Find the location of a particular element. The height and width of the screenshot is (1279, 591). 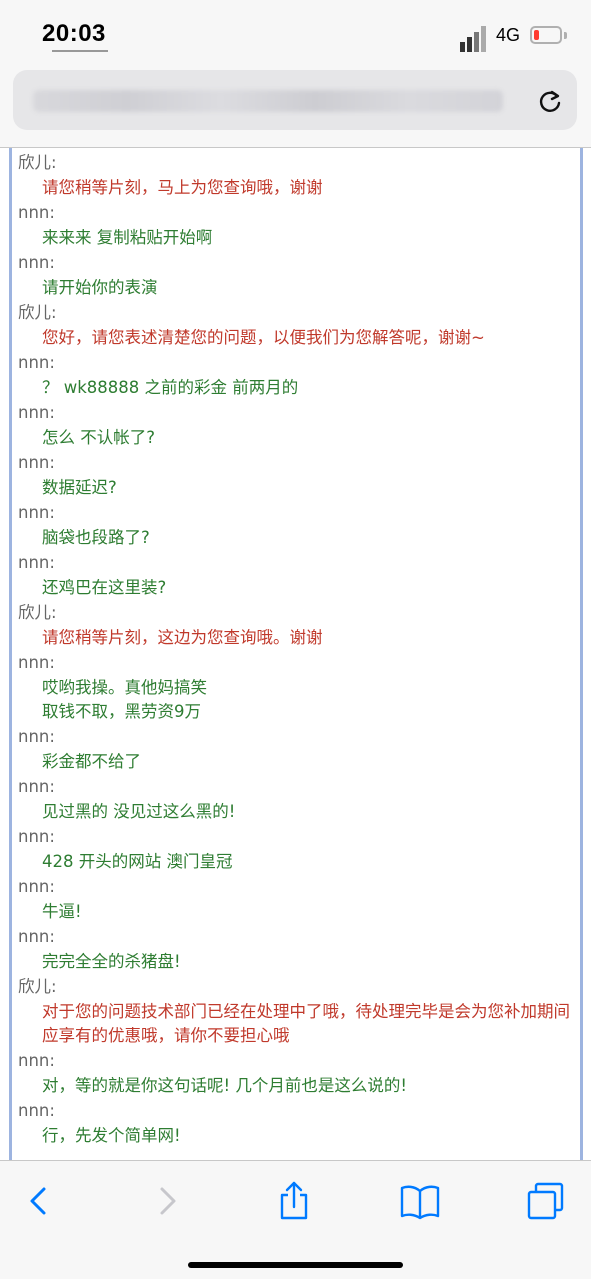

browser-address-area is located at coordinates (295, 105).